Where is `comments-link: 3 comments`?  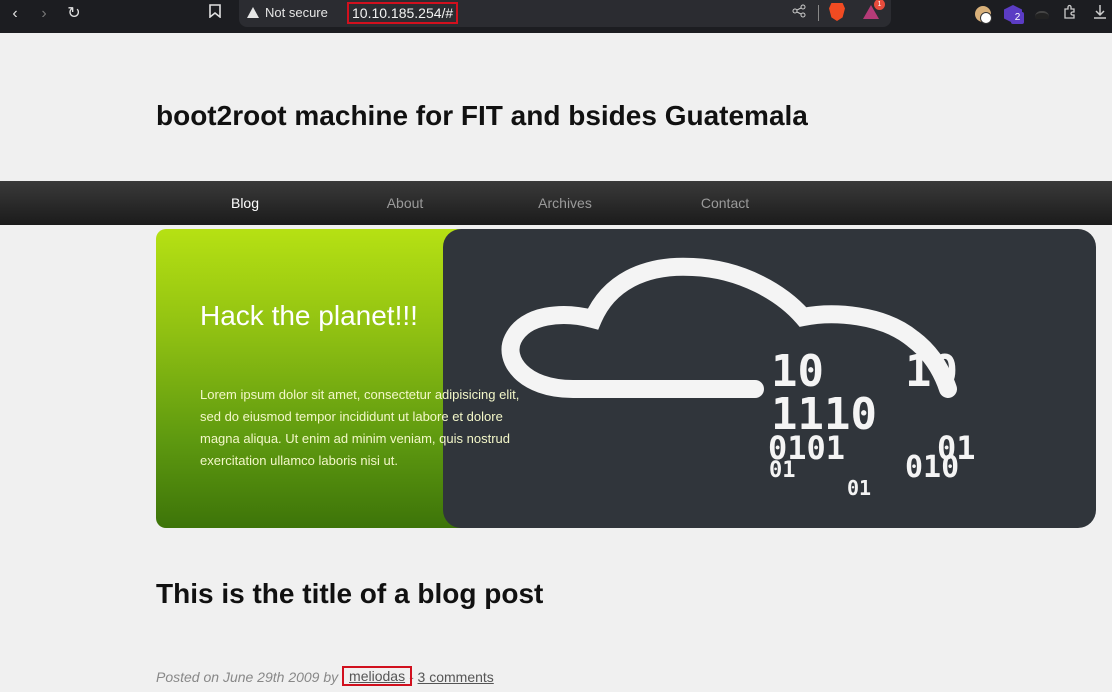 comments-link: 3 comments is located at coordinates (456, 677).